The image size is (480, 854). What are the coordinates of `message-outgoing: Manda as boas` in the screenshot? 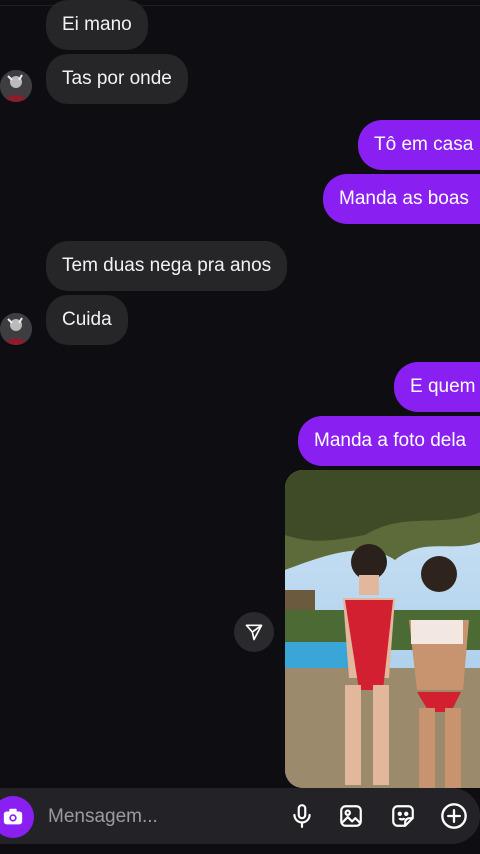 It's located at (401, 199).